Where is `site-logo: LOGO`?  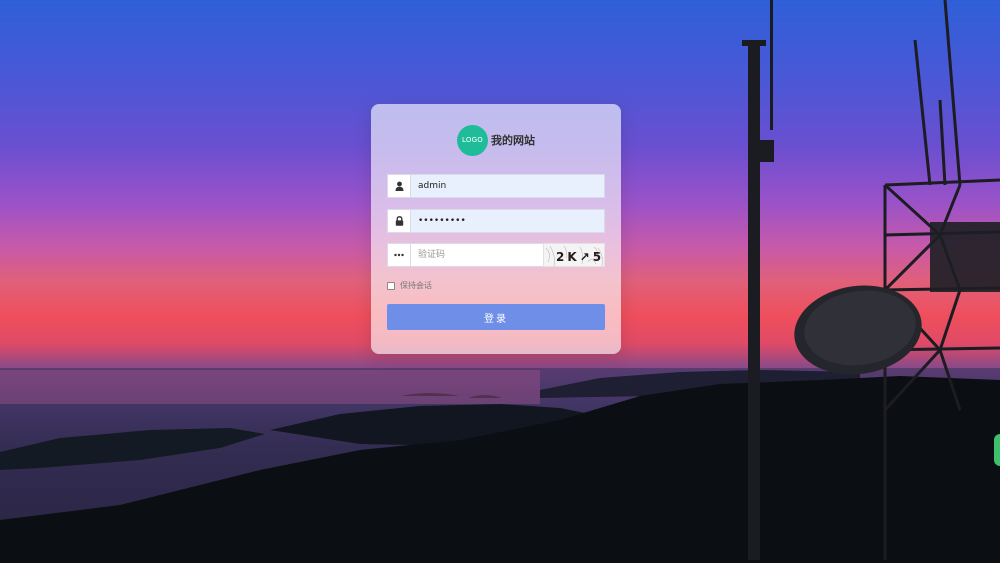
site-logo: LOGO is located at coordinates (472, 140).